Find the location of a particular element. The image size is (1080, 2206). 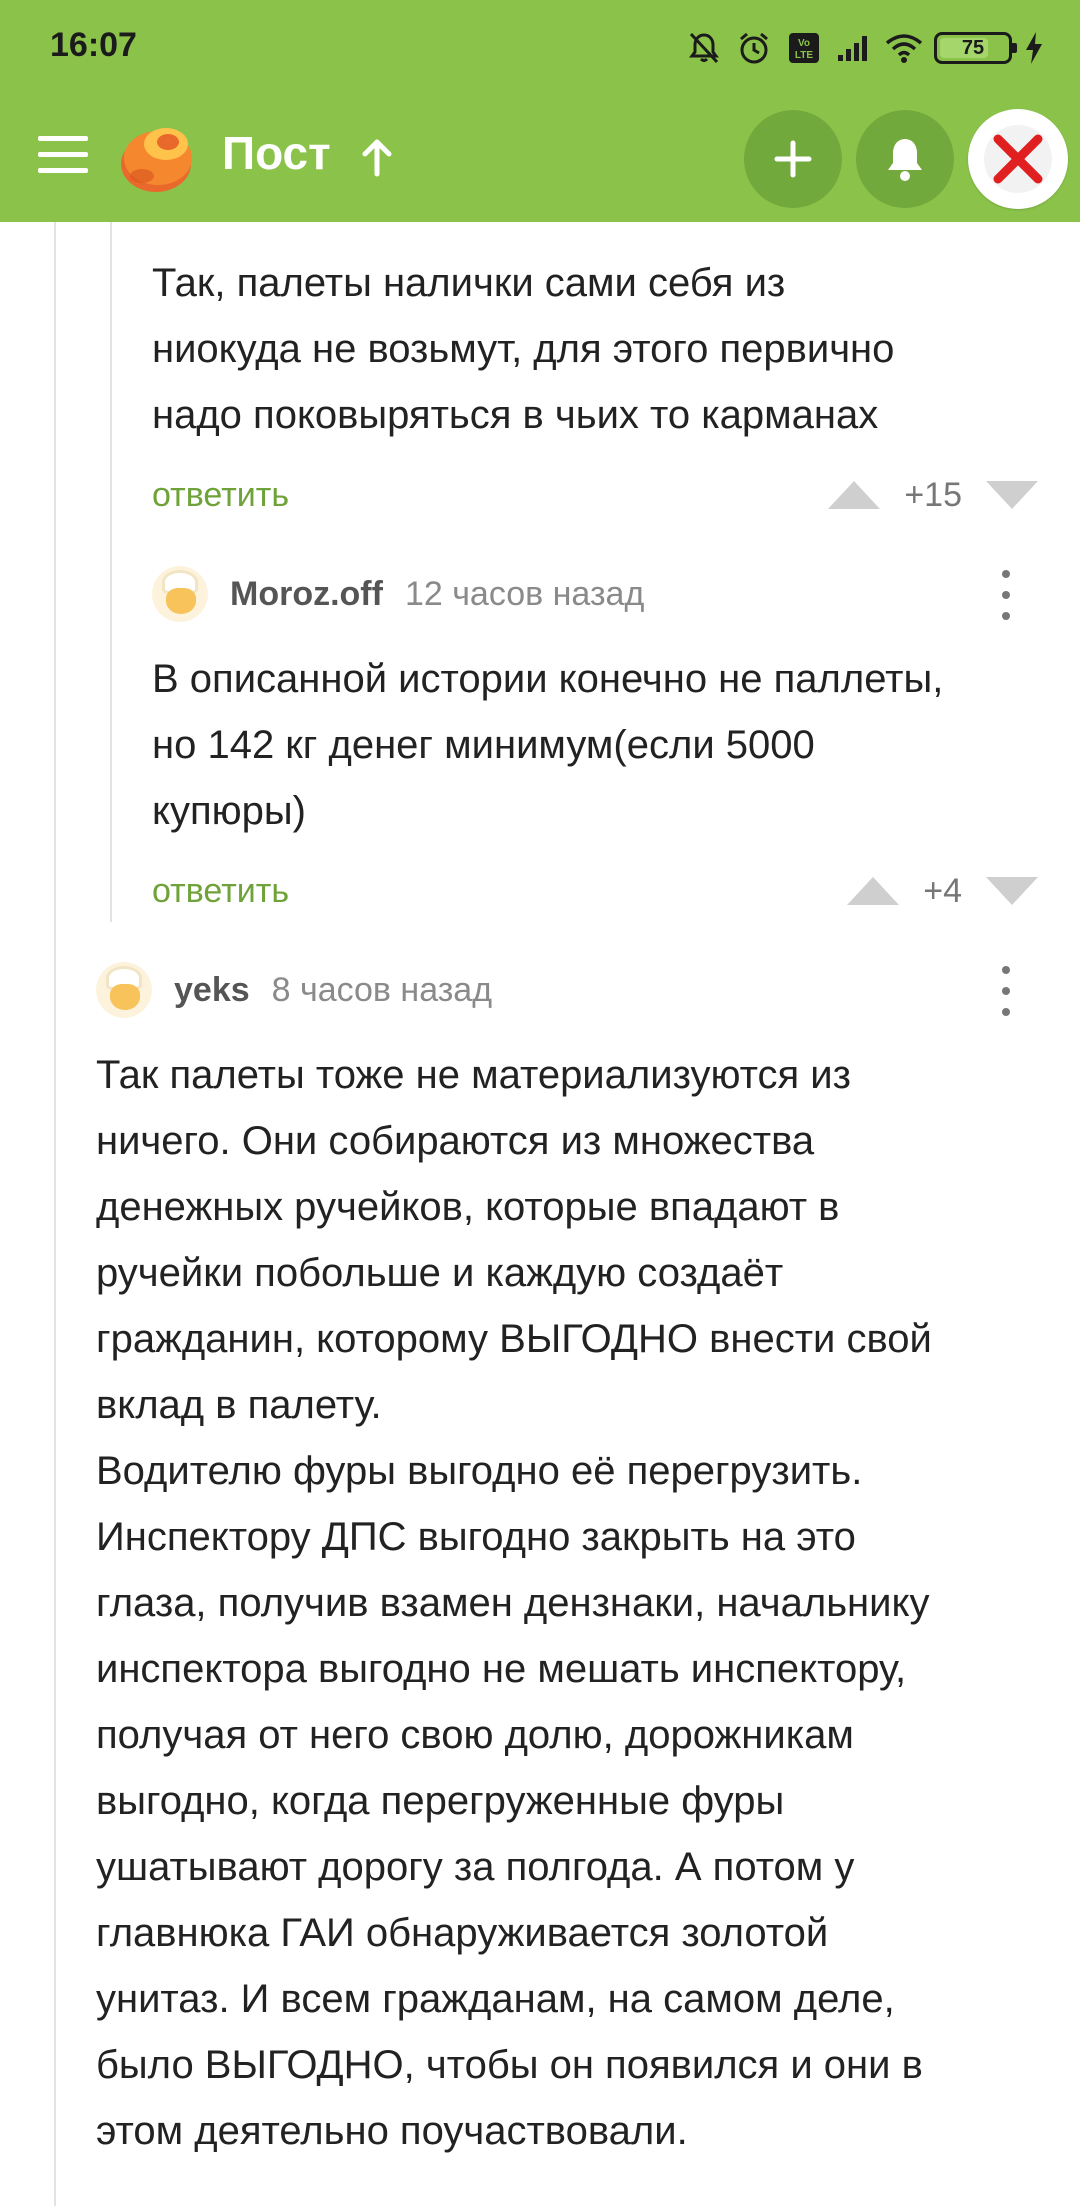

close-icon is located at coordinates (1018, 159).